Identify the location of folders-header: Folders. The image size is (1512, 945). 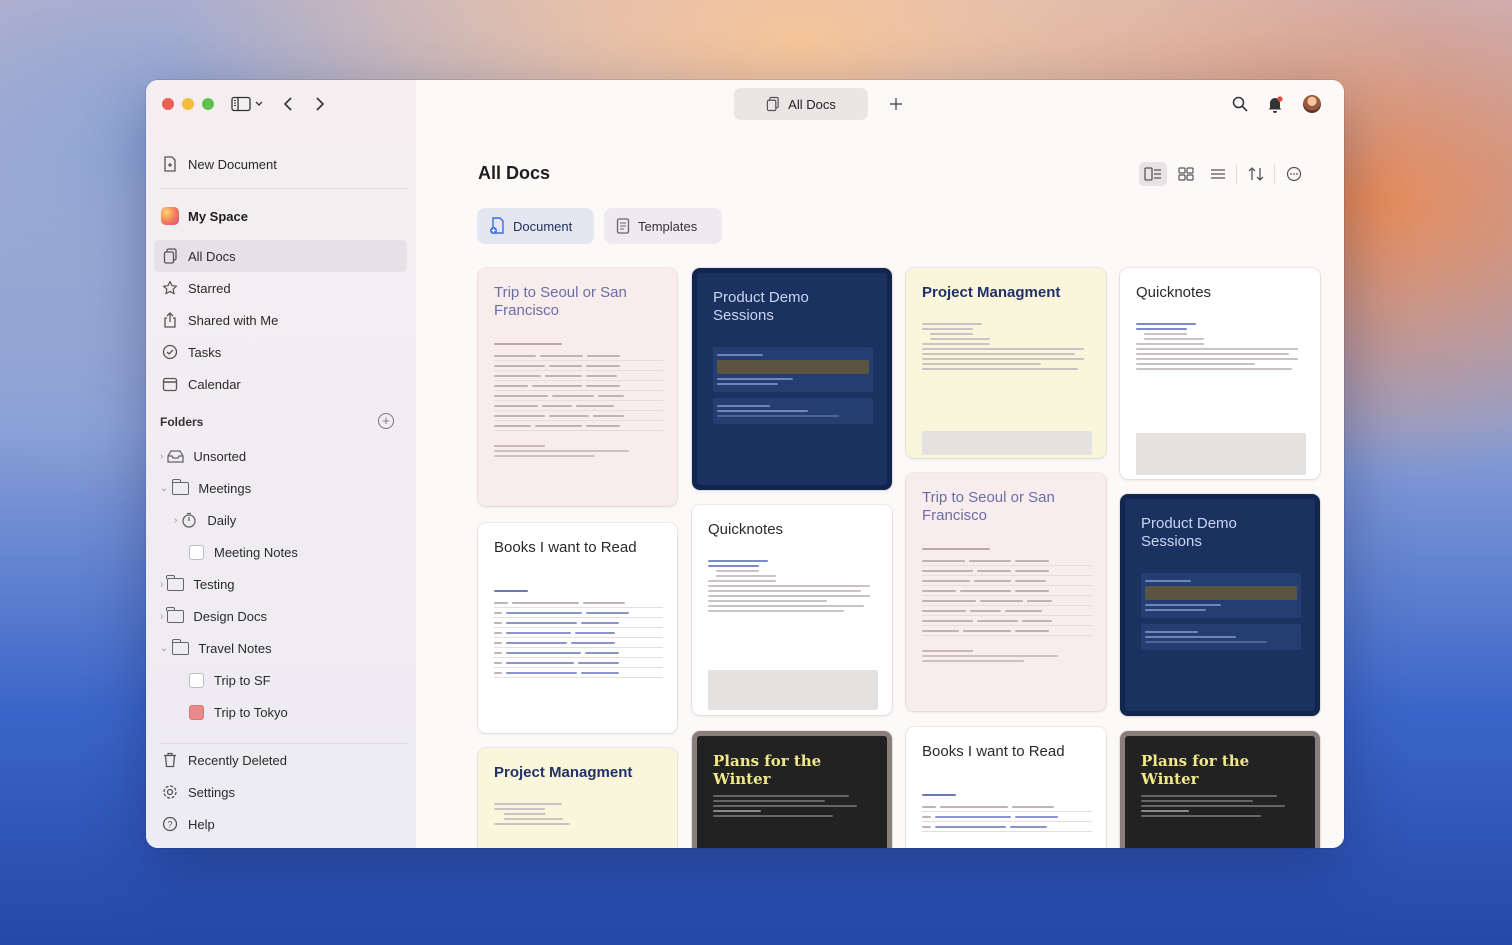
(182, 422).